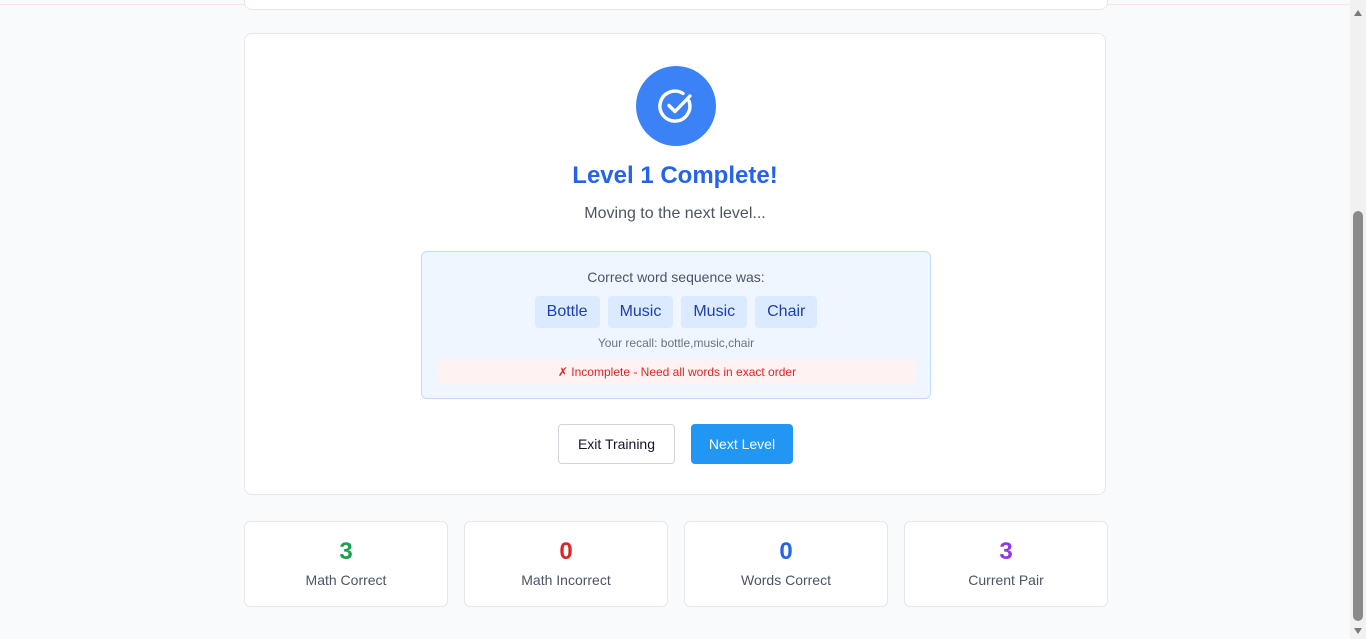 The image size is (1366, 639). I want to click on level-title: Level 1 Complete!, so click(675, 175).